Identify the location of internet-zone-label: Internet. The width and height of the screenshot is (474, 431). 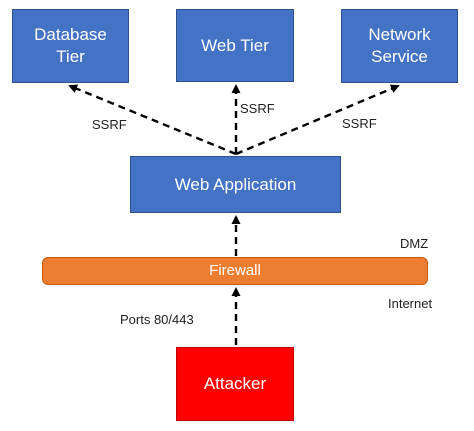
(410, 303).